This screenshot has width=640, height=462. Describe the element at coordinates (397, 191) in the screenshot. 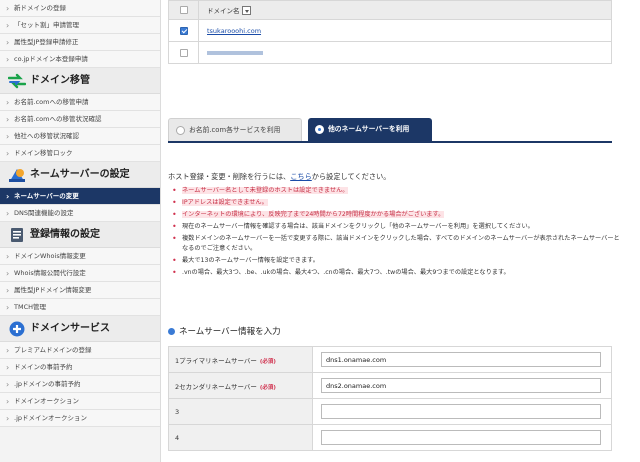

I see `note-item: ネームサーバー名として未登録のホストは設定できません。` at that location.